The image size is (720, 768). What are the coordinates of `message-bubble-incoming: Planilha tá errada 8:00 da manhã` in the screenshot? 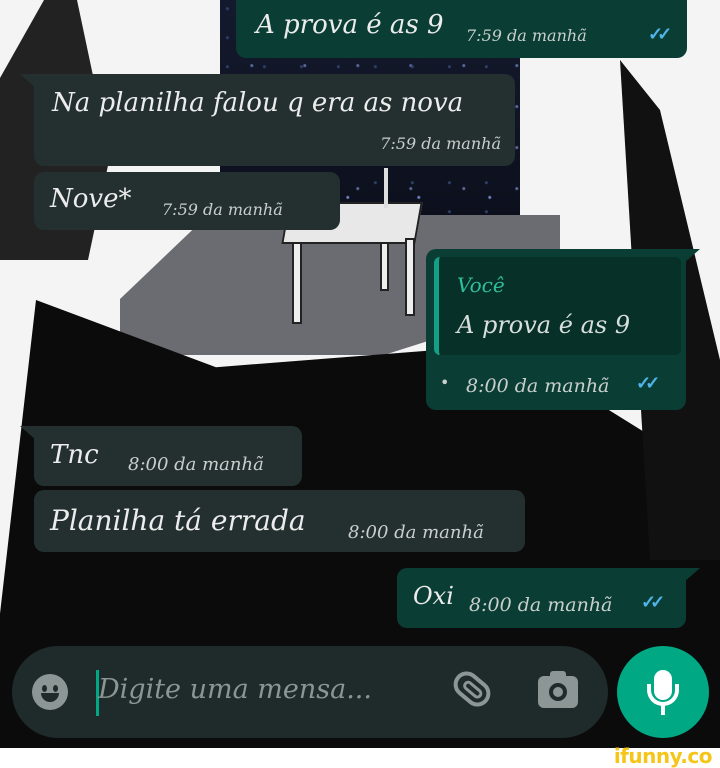 It's located at (279, 521).